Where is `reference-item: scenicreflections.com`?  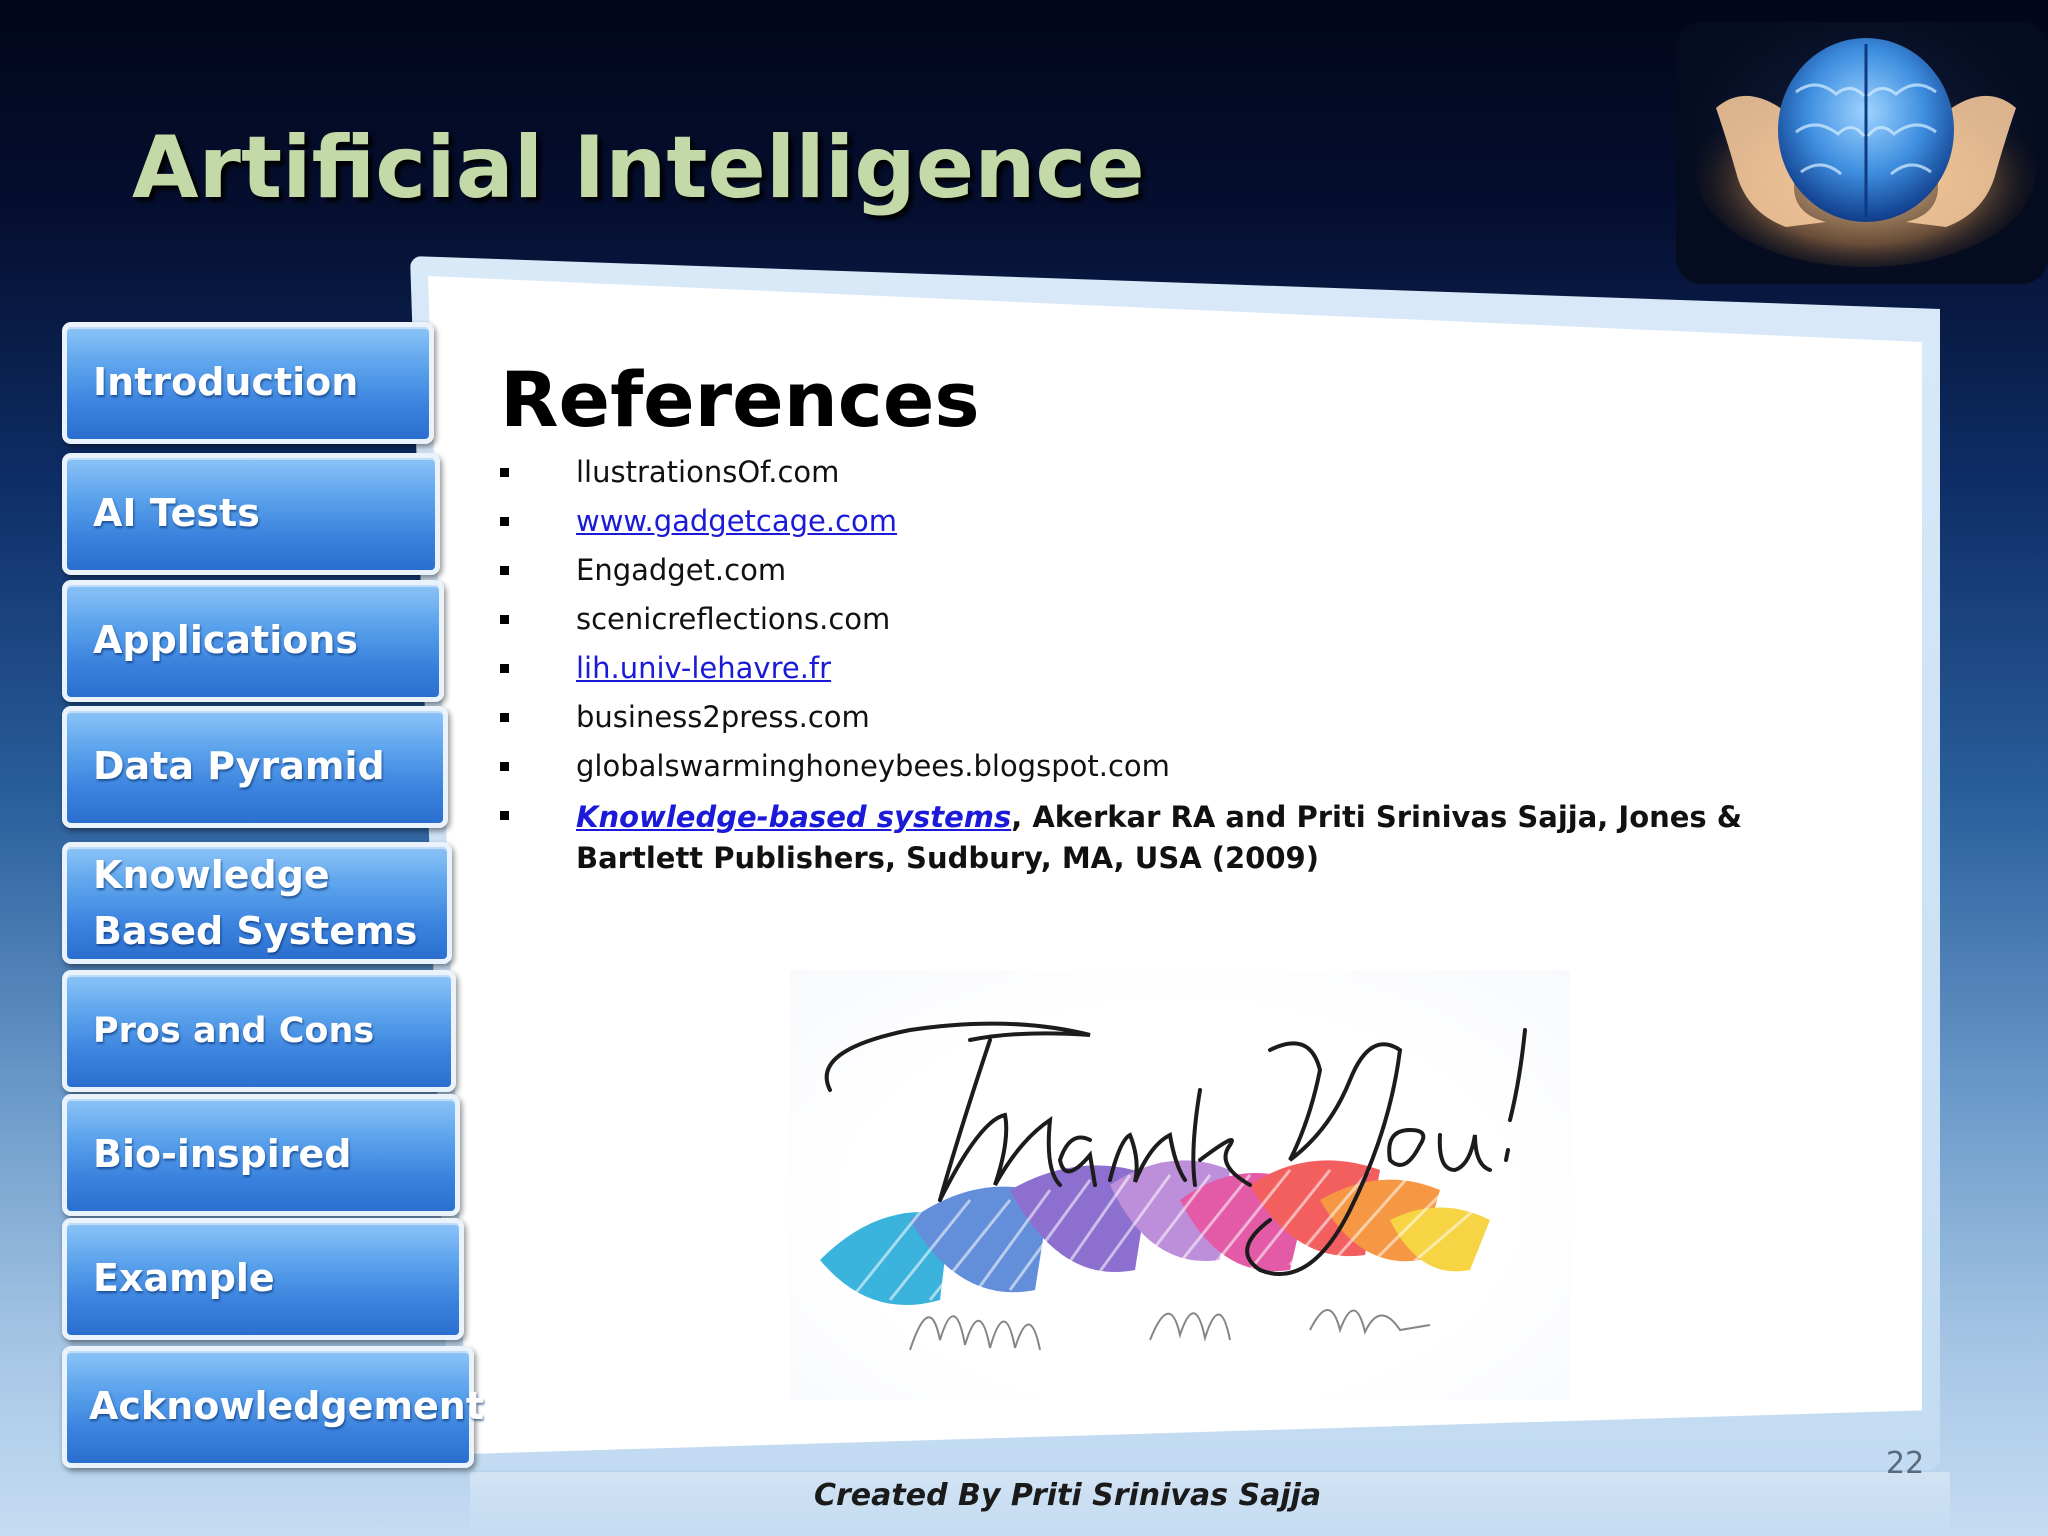 reference-item: scenicreflections.com is located at coordinates (1125, 619).